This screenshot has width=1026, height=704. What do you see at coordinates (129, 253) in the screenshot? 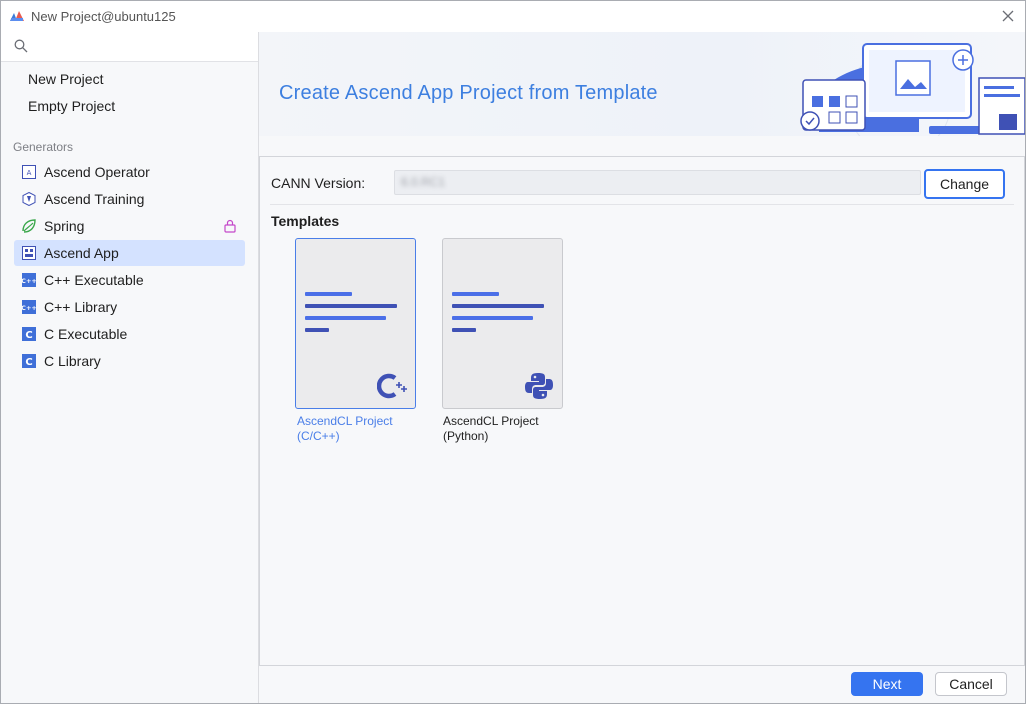
I see `sidebar-item-ascend-app: Ascend App` at bounding box center [129, 253].